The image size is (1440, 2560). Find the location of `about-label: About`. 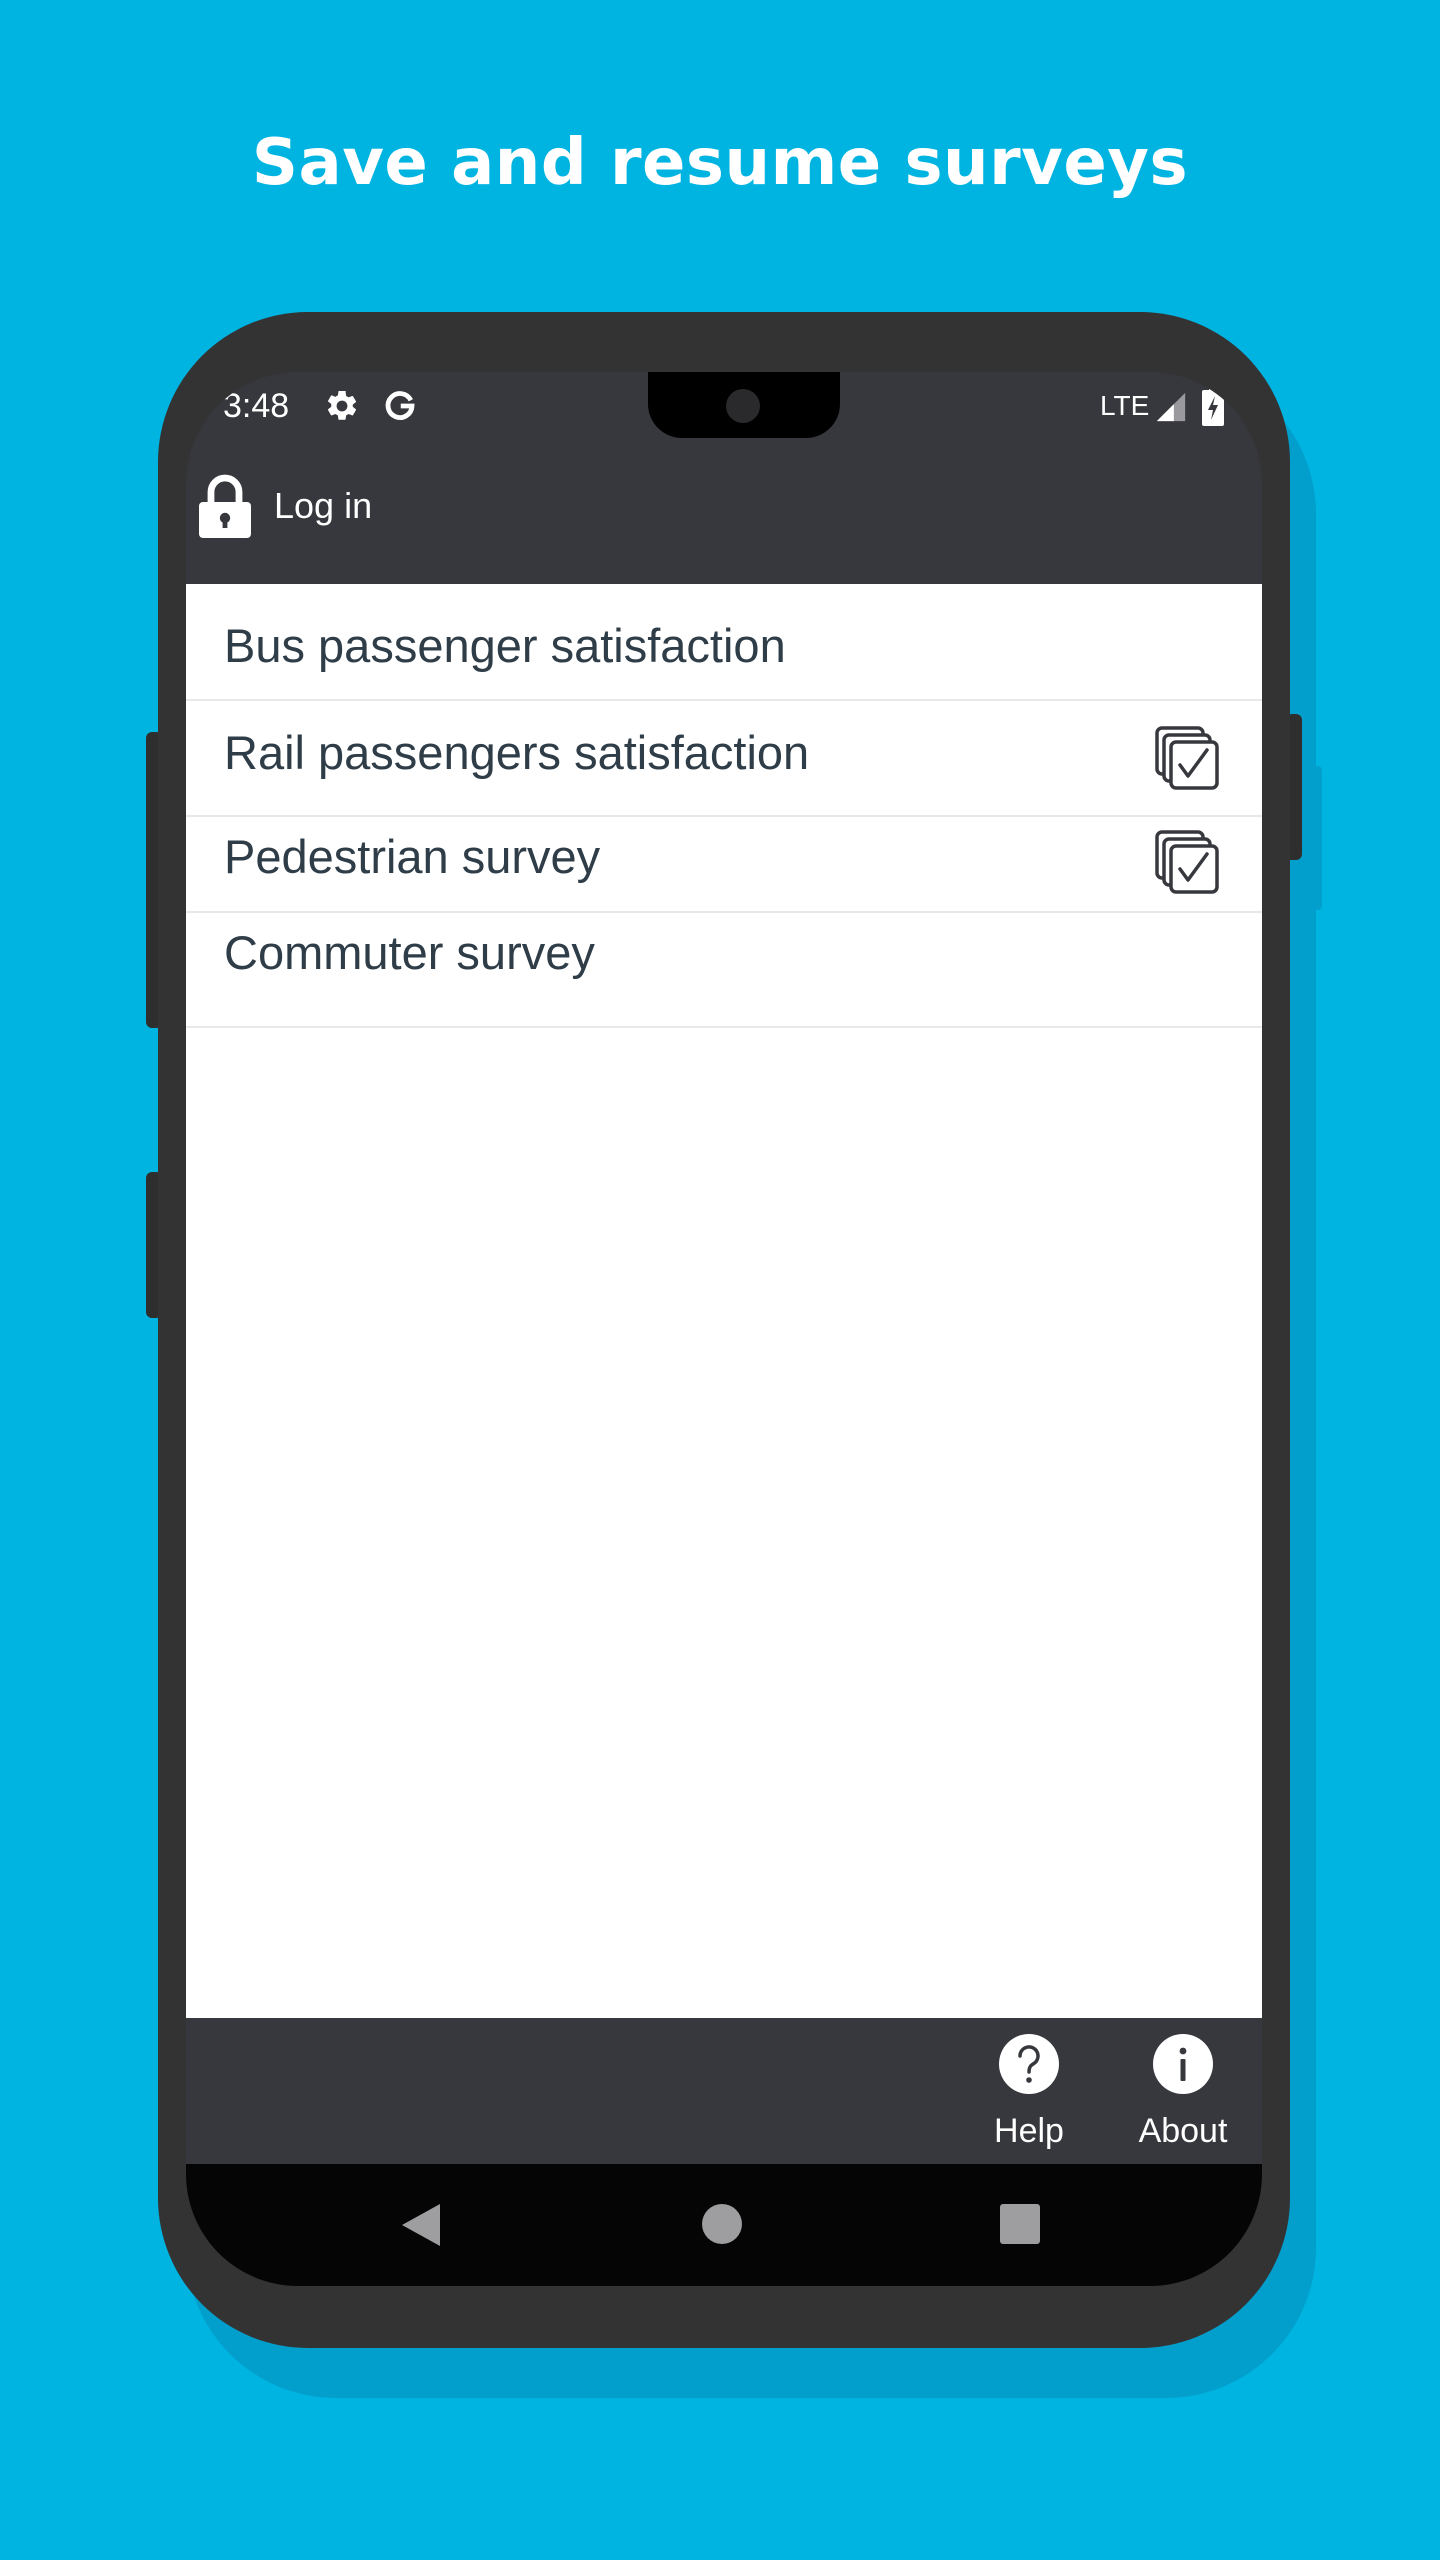

about-label: About is located at coordinates (1183, 2131).